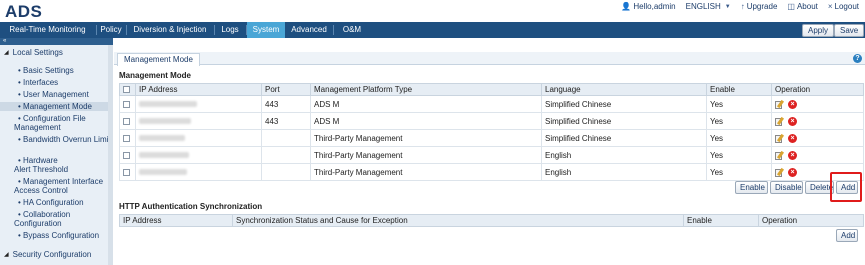  I want to click on sidebar-item-label: Interfaces, so click(41, 82).